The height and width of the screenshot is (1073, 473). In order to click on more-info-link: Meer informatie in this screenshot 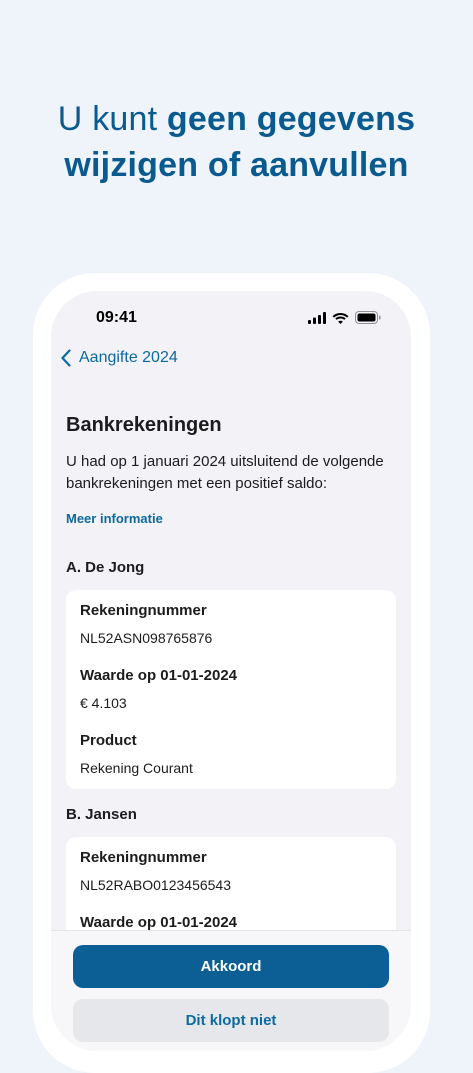, I will do `click(114, 518)`.